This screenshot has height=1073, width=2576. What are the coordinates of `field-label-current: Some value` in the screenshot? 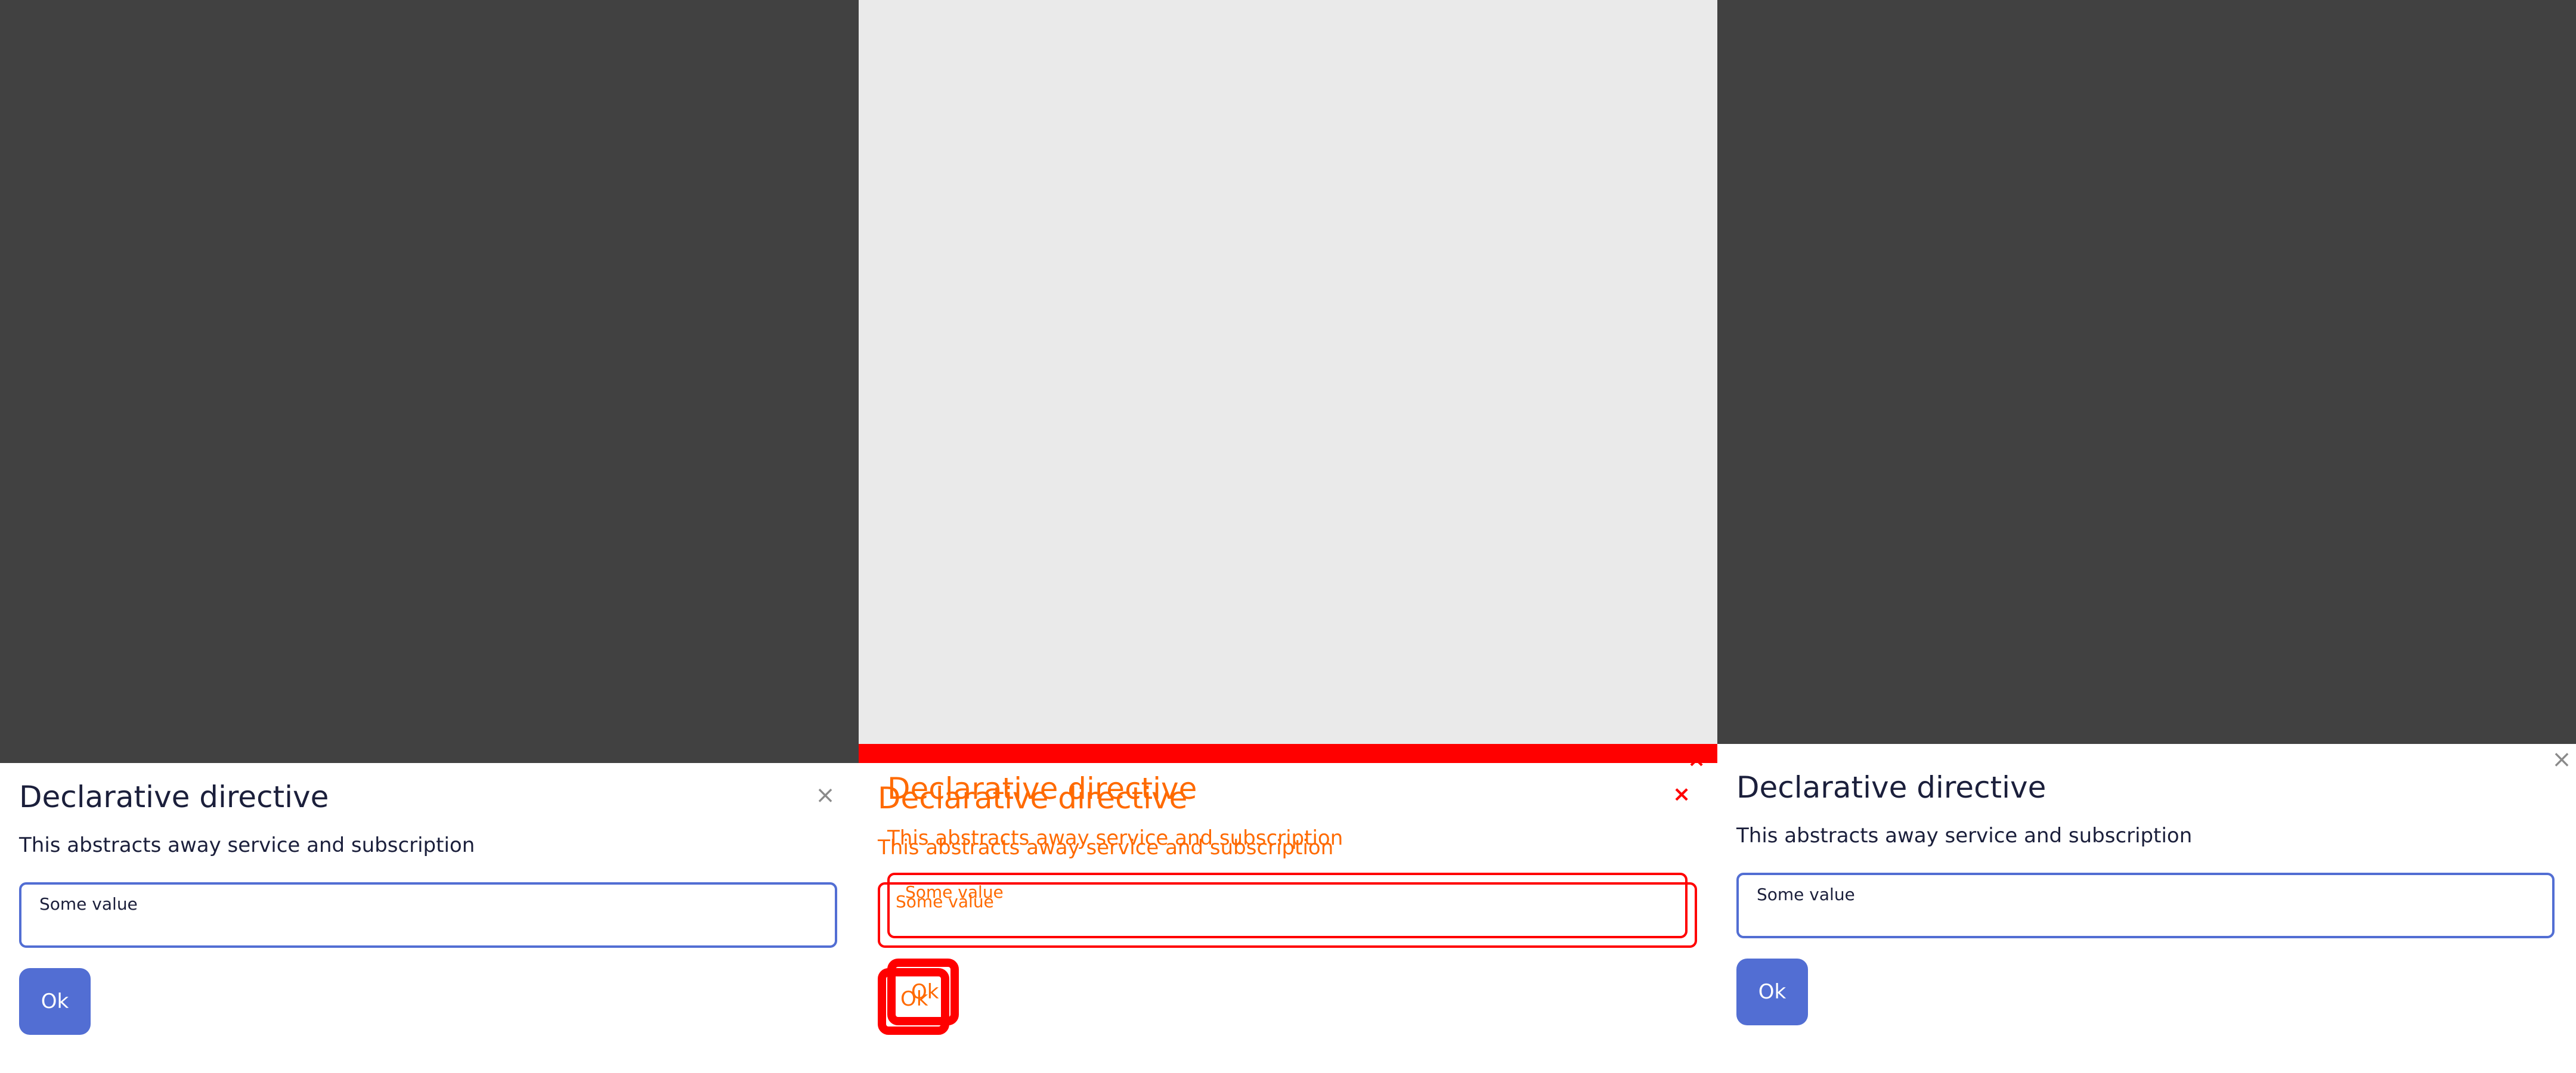 It's located at (945, 901).